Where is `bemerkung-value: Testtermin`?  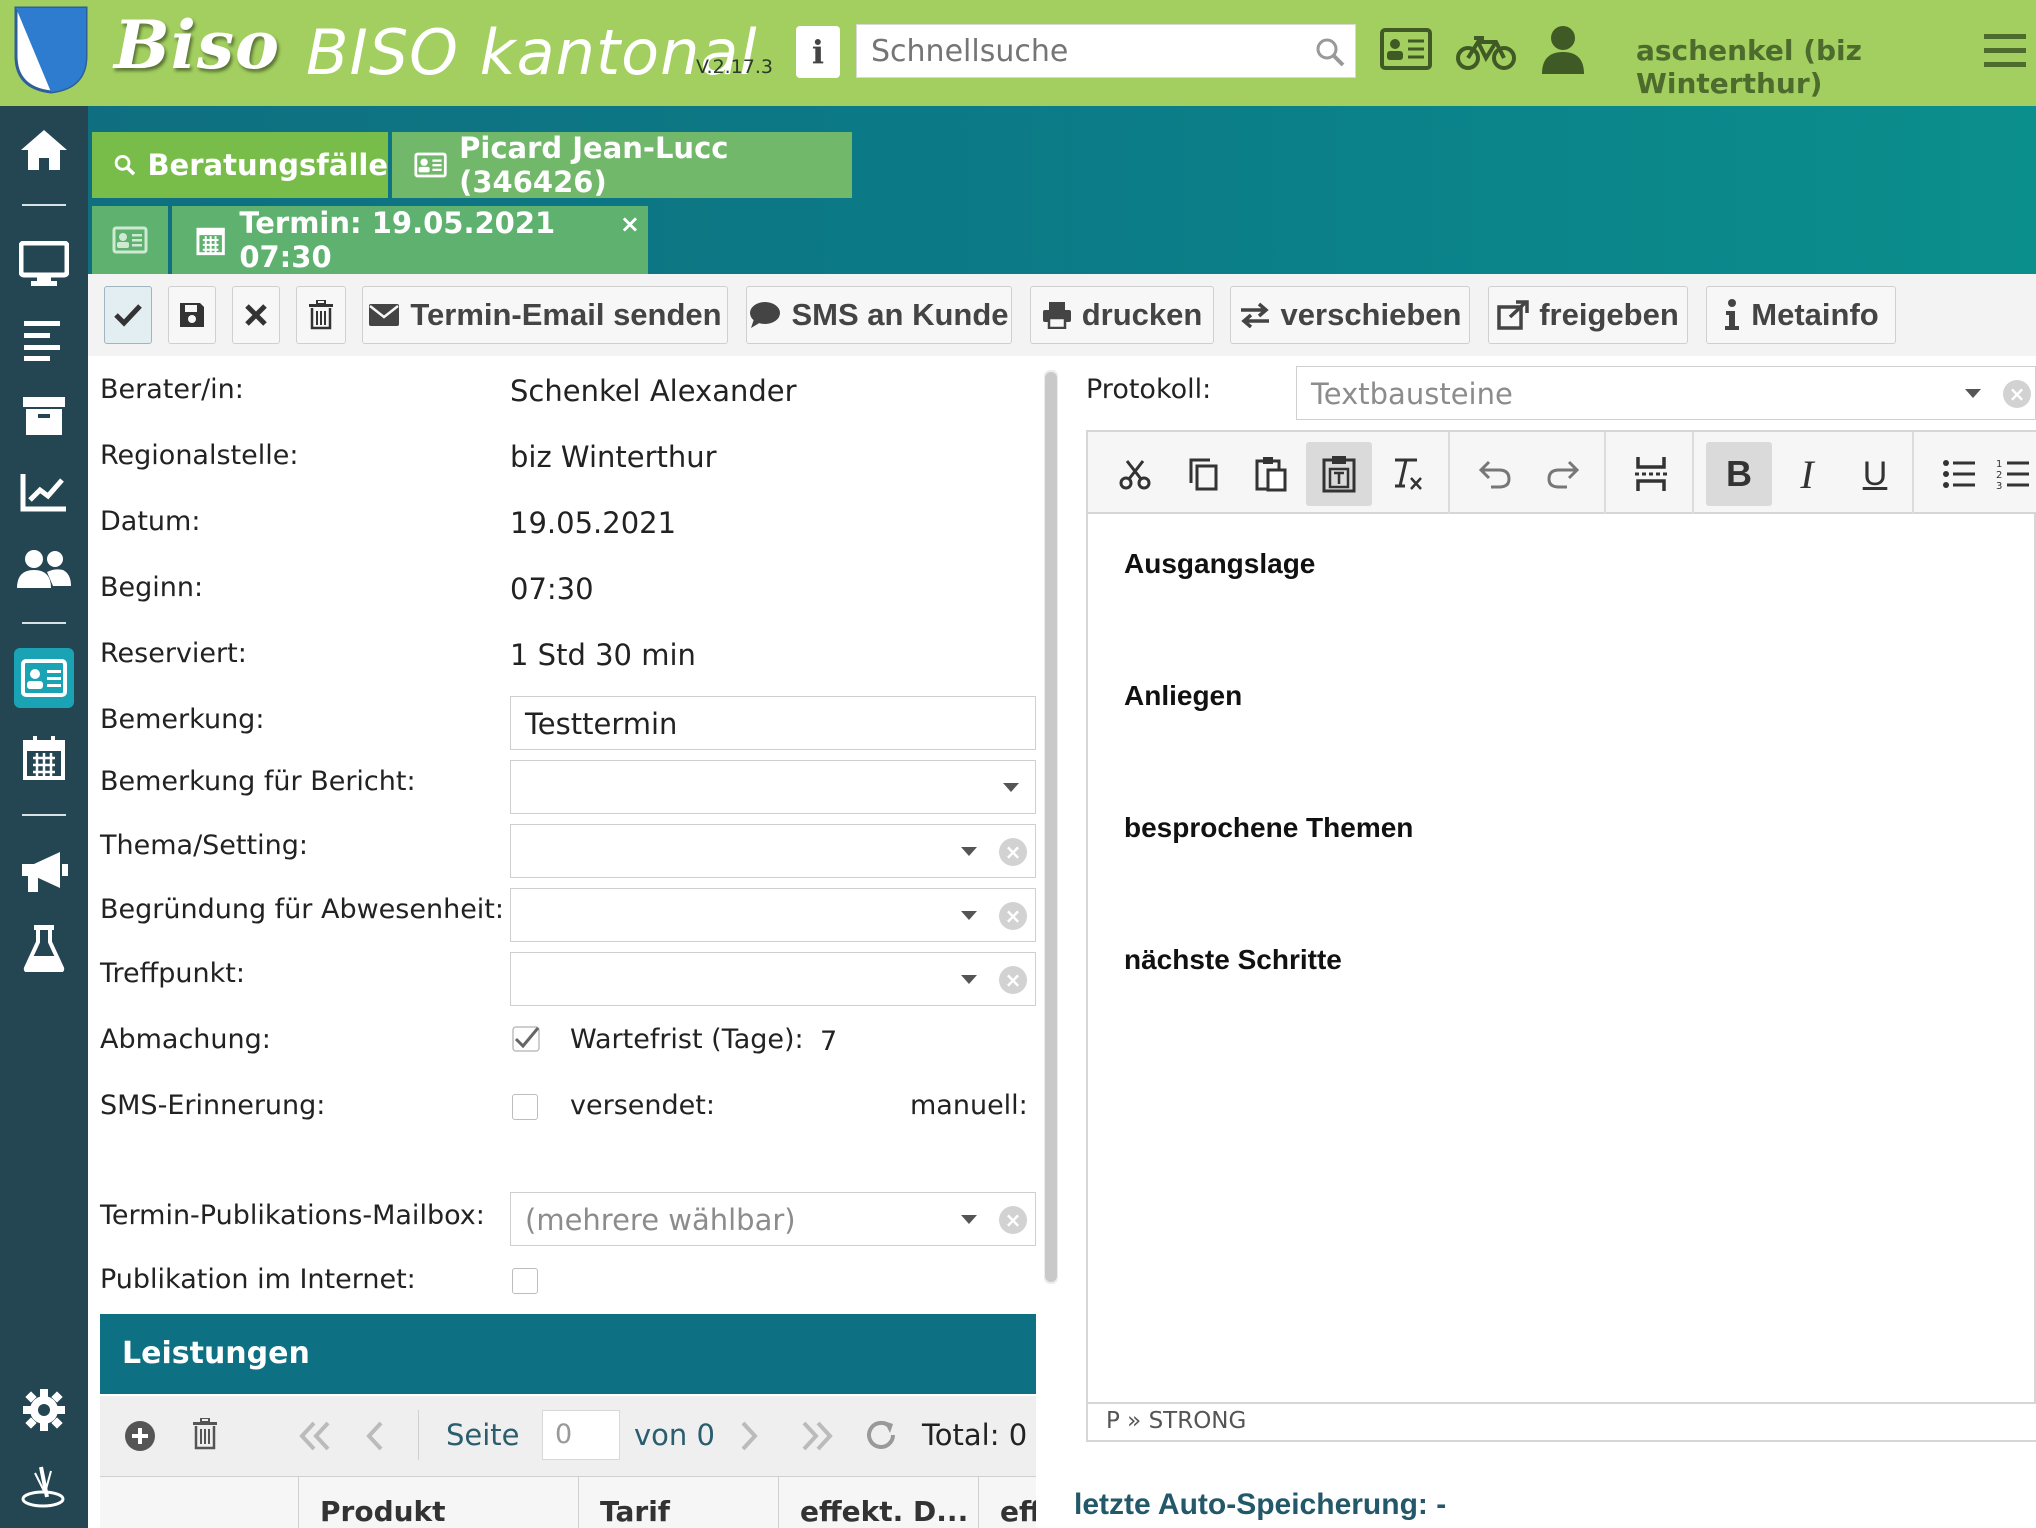 bemerkung-value: Testtermin is located at coordinates (601, 724).